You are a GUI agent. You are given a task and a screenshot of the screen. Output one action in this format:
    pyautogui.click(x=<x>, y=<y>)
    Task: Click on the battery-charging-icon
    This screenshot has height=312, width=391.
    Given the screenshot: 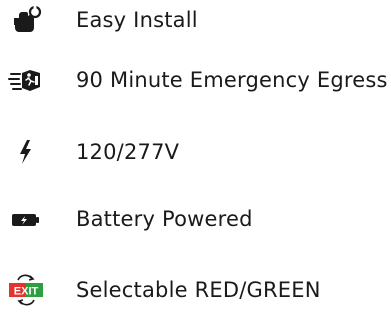 What is the action you would take?
    pyautogui.click(x=26, y=219)
    